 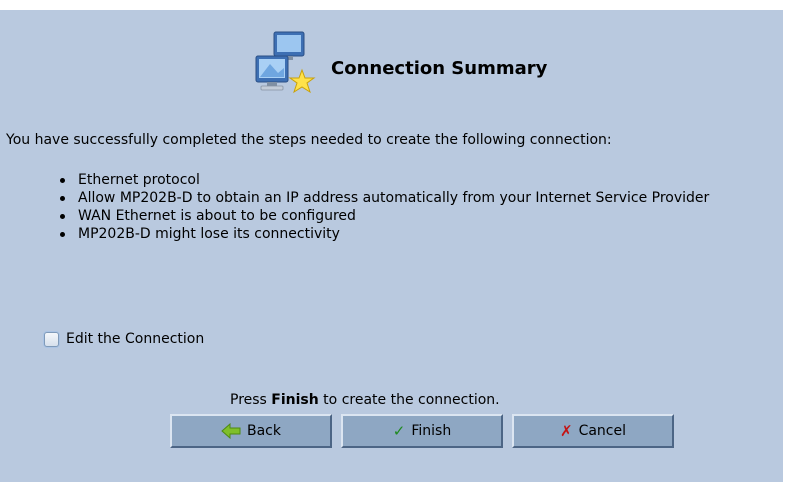 I want to click on cancel-button-label: Cancel, so click(x=602, y=431).